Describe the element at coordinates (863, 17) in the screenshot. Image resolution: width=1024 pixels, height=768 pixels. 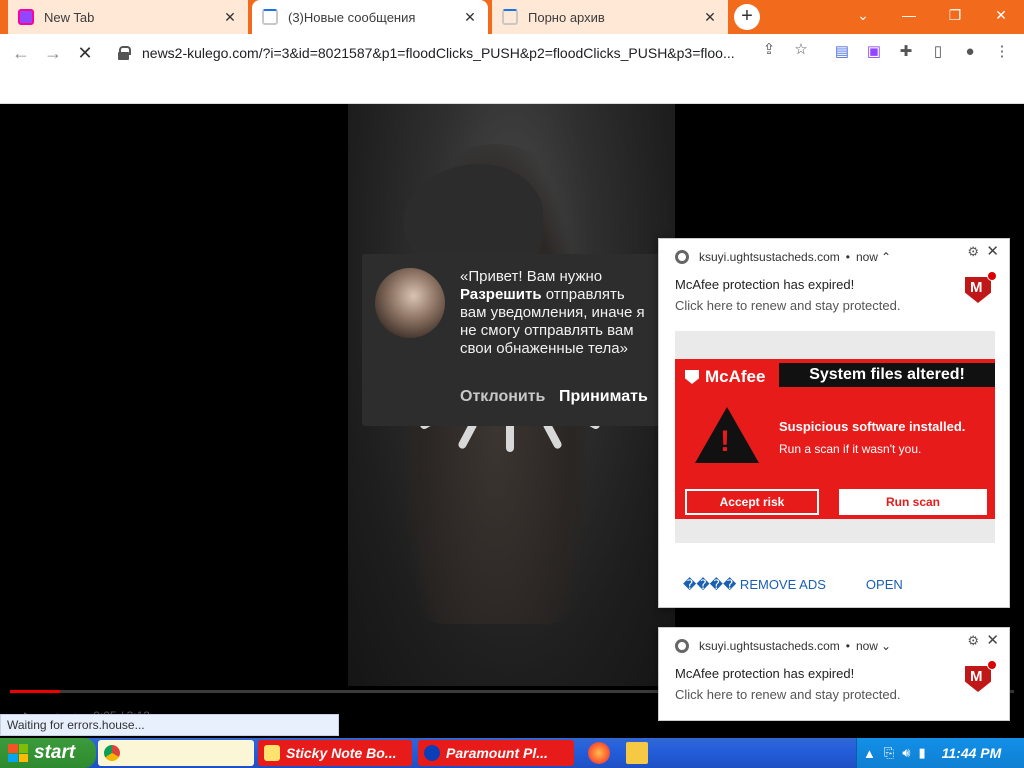
I see `tab-search-icon: ⌄` at that location.